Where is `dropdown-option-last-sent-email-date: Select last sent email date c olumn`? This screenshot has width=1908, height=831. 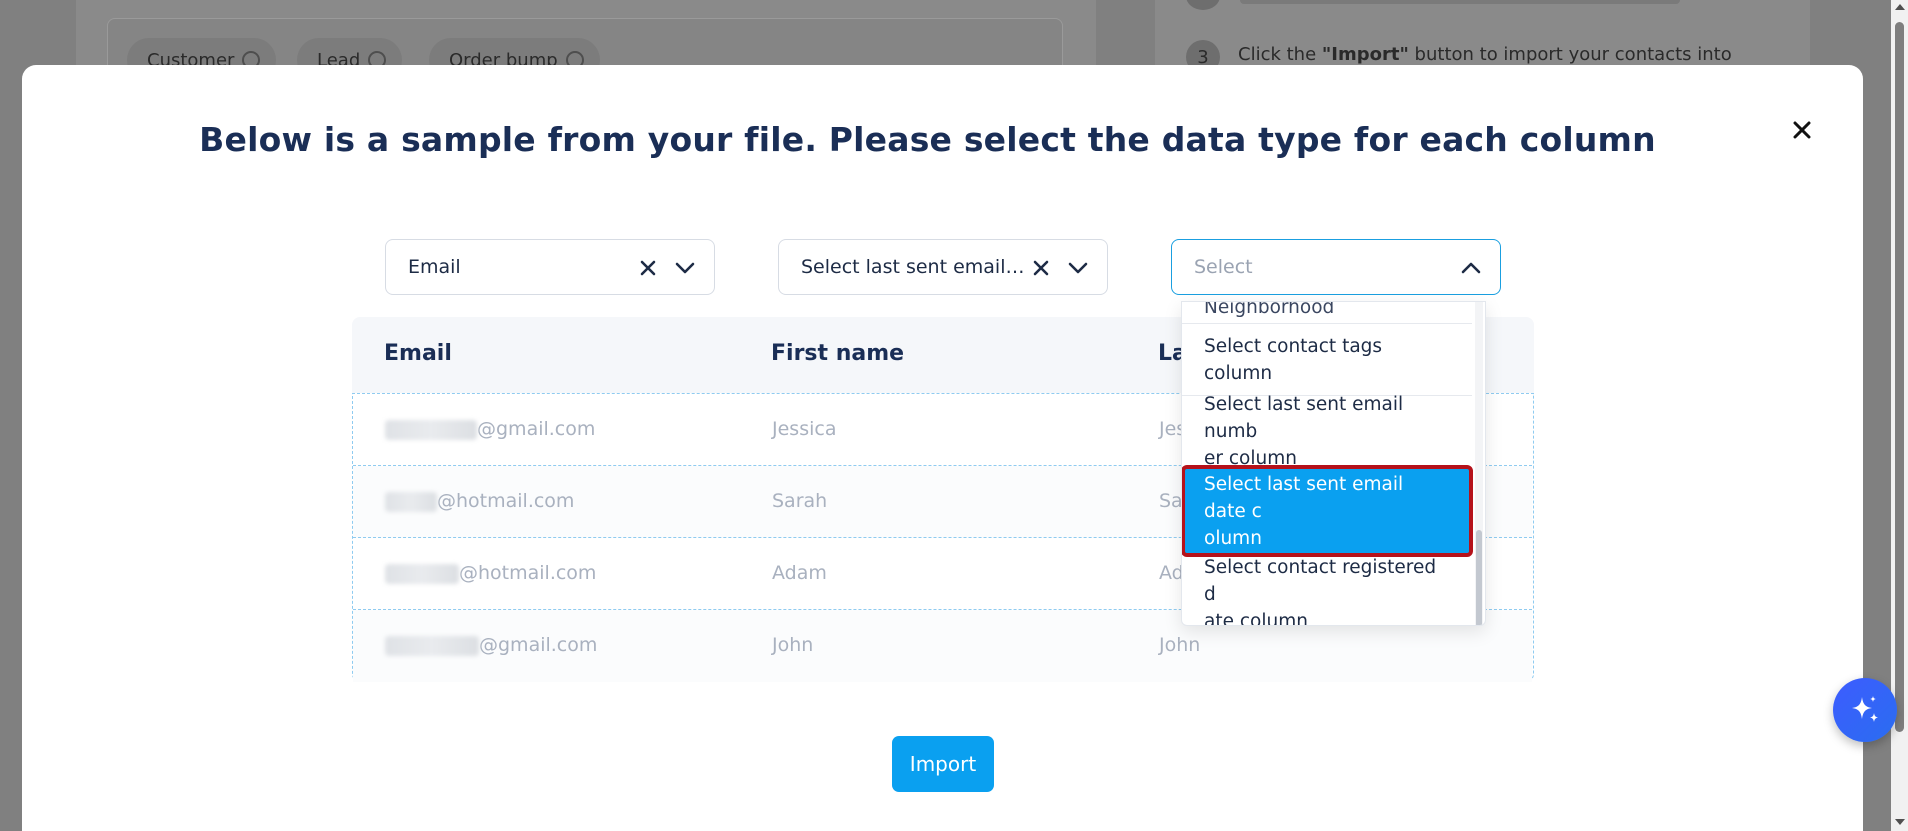 dropdown-option-last-sent-email-date: Select last sent email date c olumn is located at coordinates (1327, 511).